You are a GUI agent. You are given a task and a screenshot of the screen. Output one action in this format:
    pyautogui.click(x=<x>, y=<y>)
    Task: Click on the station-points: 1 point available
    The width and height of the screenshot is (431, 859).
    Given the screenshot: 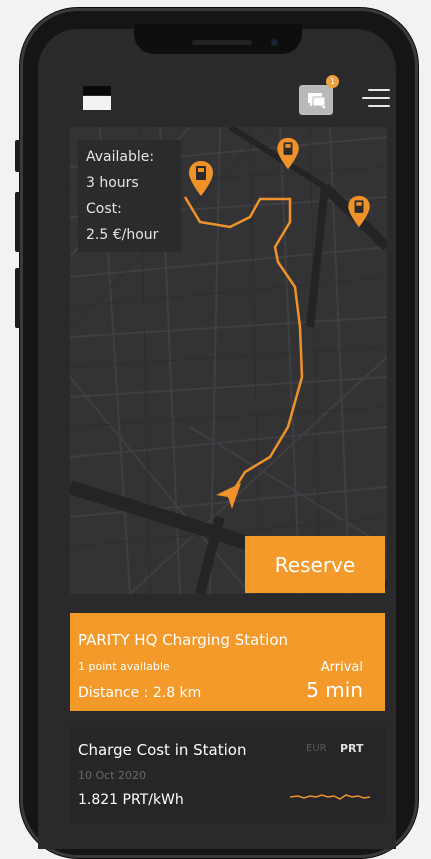 What is the action you would take?
    pyautogui.click(x=124, y=666)
    